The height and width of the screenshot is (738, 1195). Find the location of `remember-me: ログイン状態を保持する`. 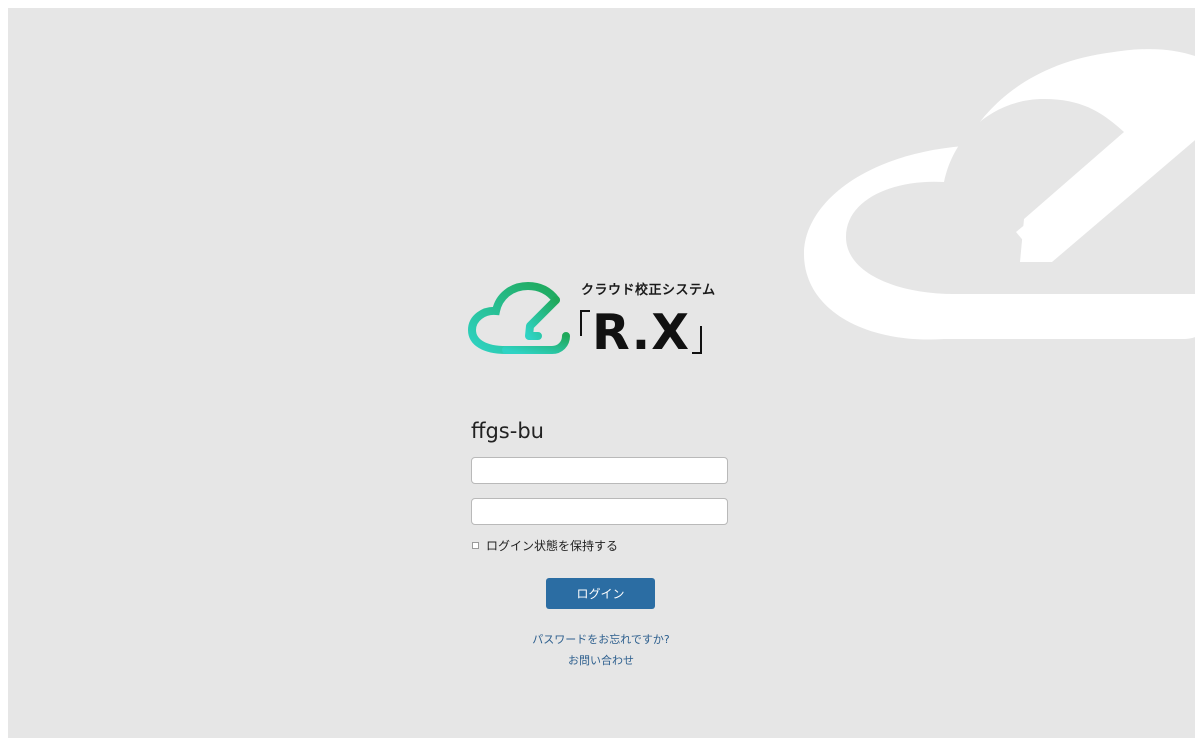

remember-me: ログイン状態を保持する is located at coordinates (545, 545).